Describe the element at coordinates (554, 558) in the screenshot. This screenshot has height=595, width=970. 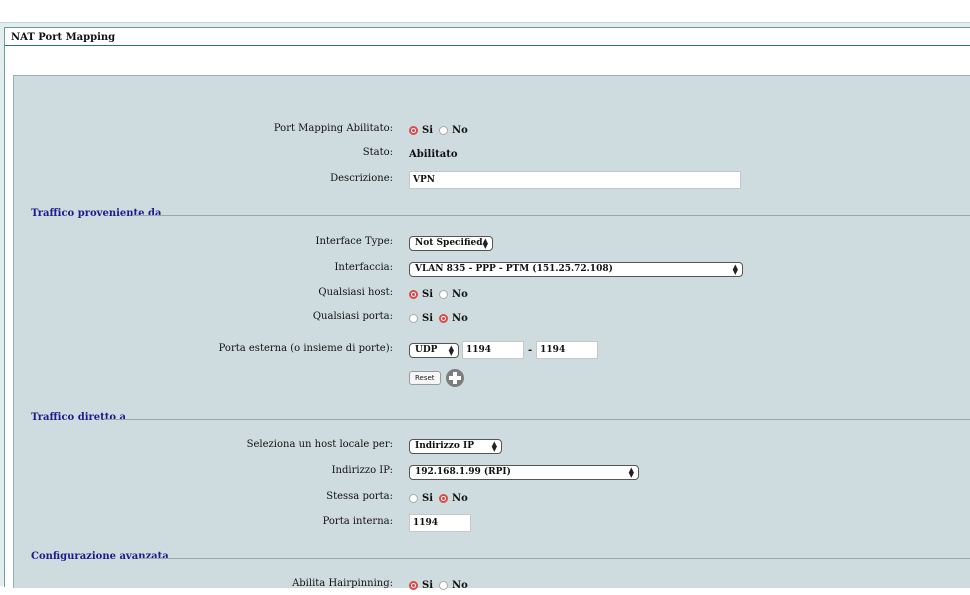
I see `section-divider-advanced` at that location.